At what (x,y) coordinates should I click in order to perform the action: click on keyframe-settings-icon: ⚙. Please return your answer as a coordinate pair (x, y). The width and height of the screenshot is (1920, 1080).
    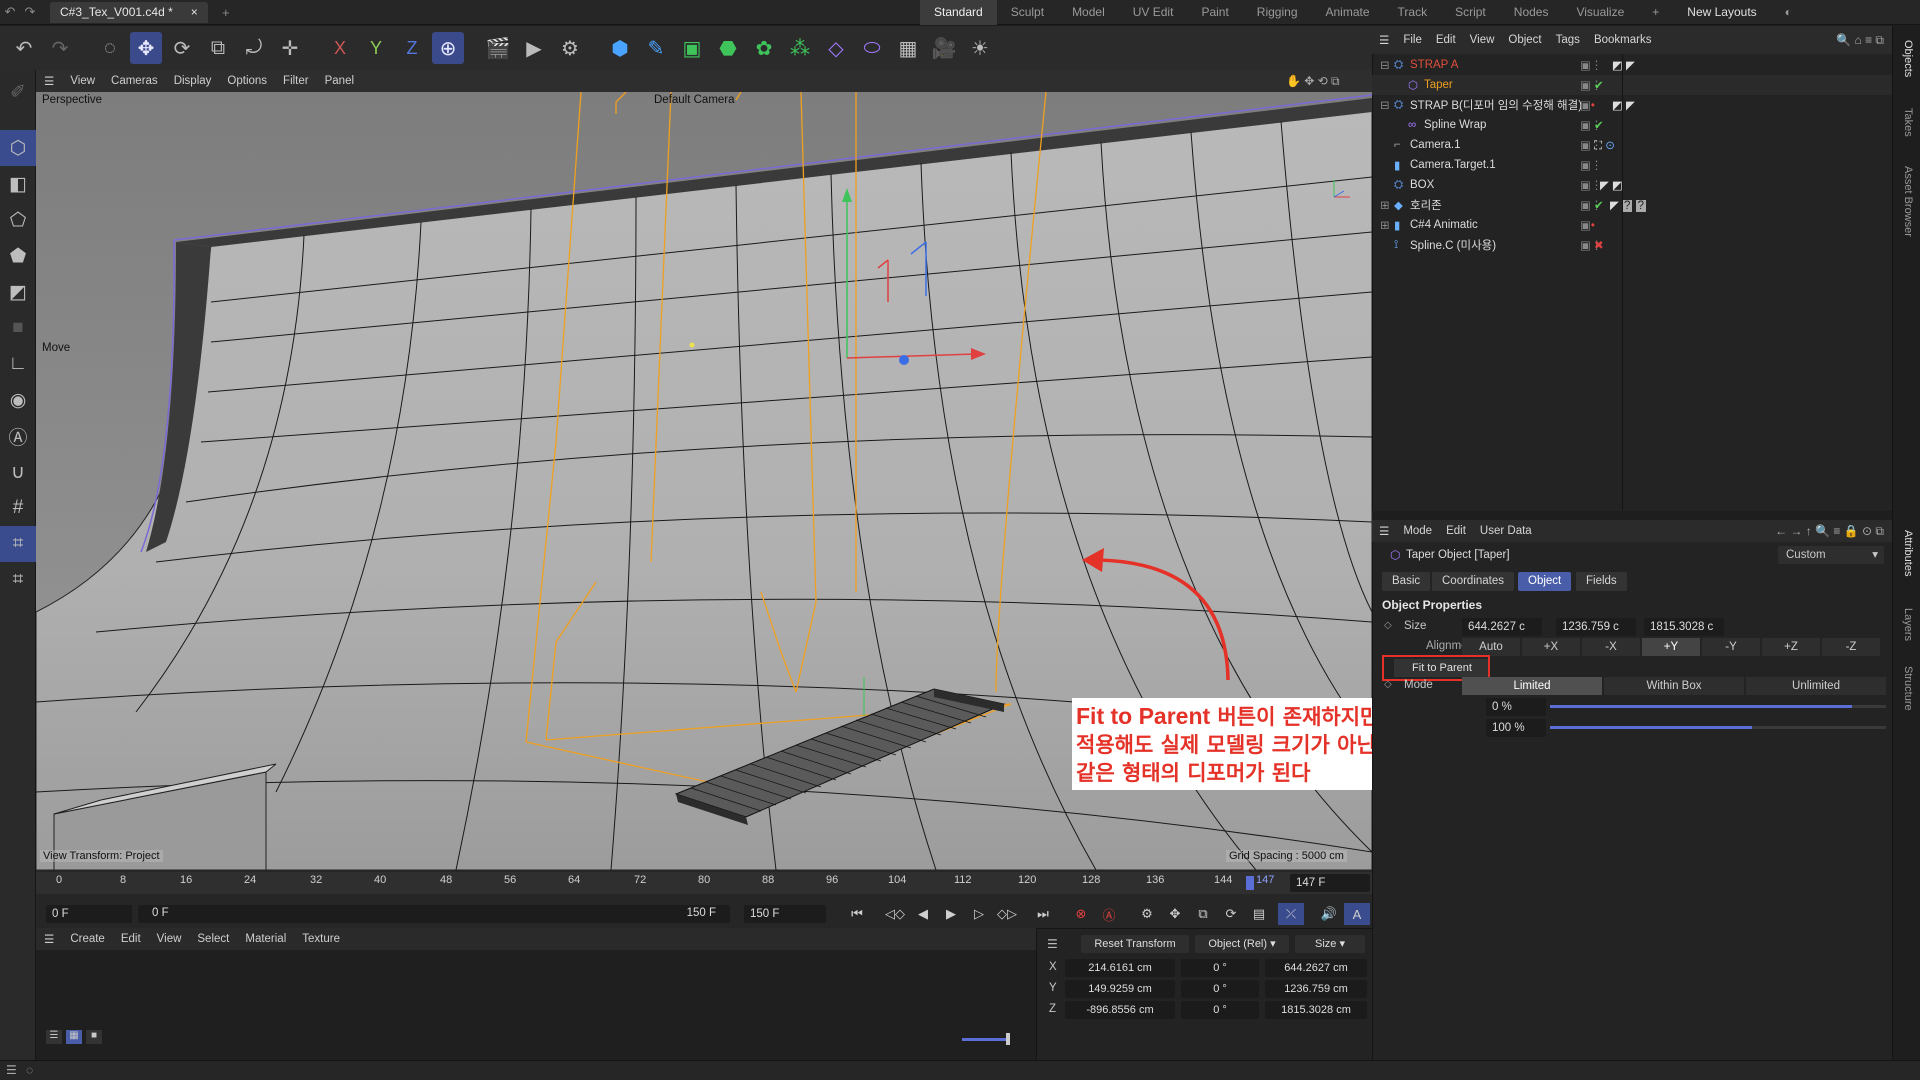
    Looking at the image, I should click on (1147, 914).